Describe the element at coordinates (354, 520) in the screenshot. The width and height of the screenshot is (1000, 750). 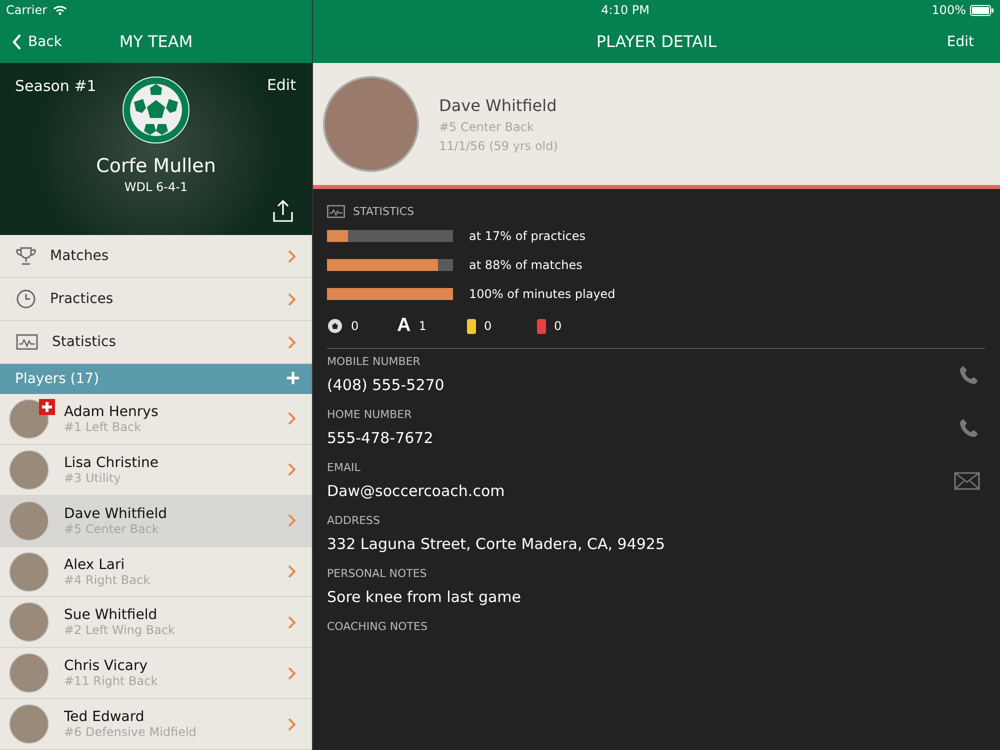
I see `field-label: ADDRESS` at that location.